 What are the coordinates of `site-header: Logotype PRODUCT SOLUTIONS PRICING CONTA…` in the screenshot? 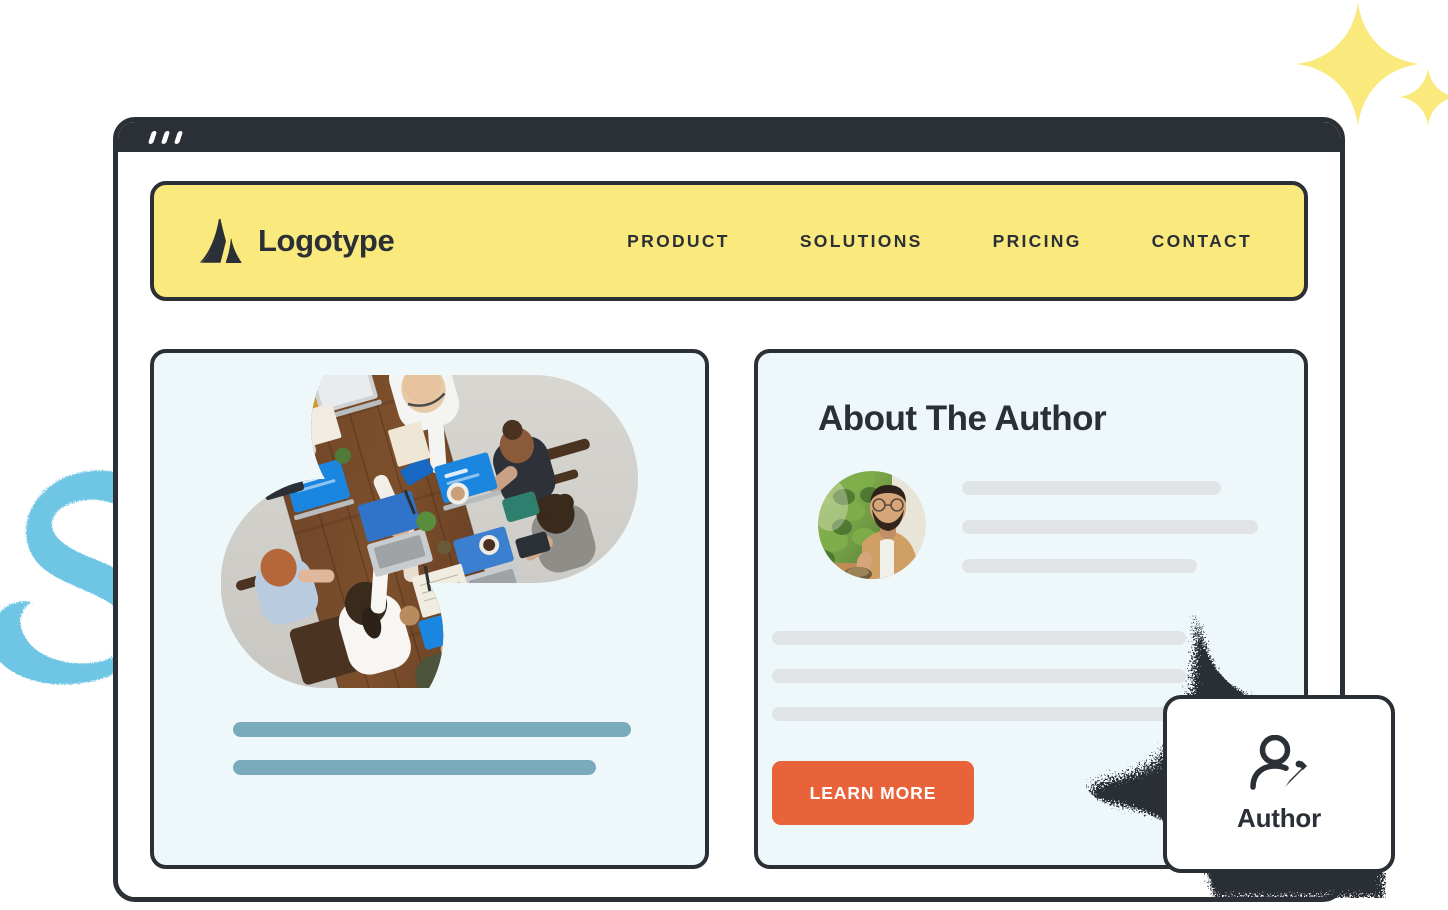 It's located at (729, 241).